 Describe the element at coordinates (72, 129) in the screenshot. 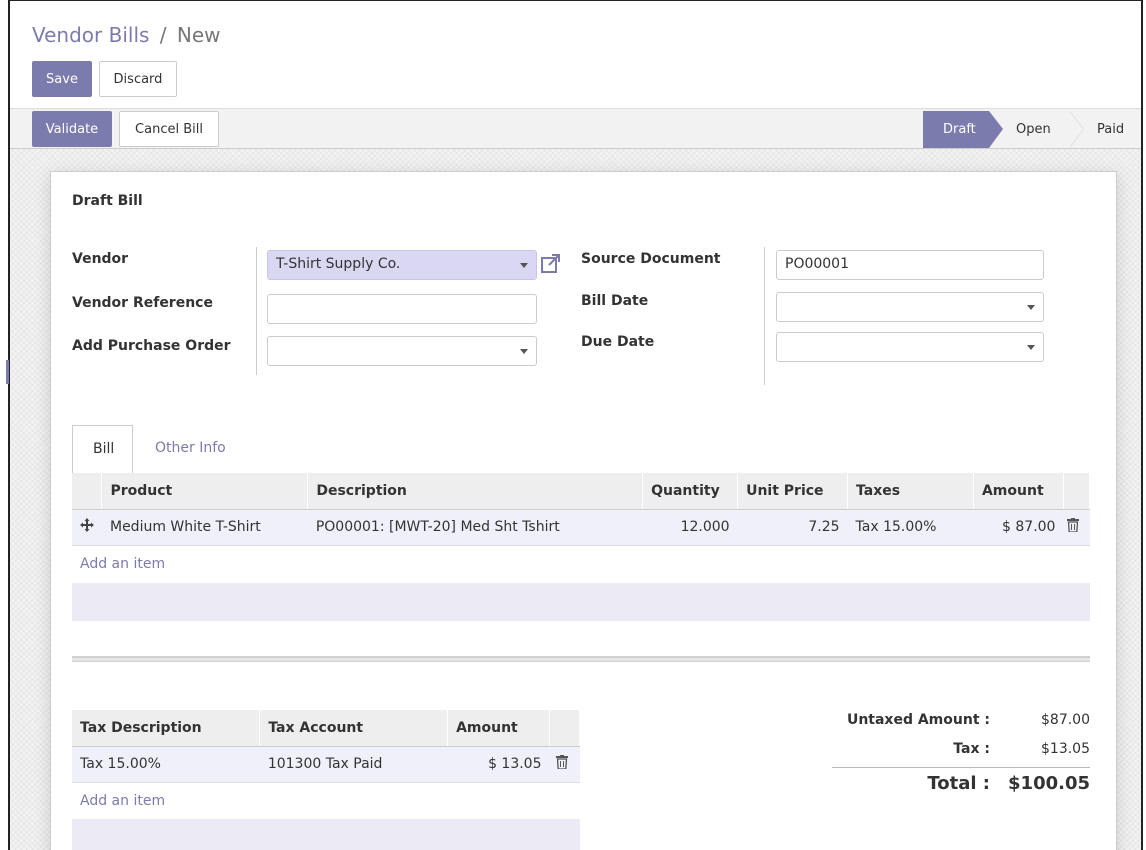

I see `validate-button: Validate` at that location.